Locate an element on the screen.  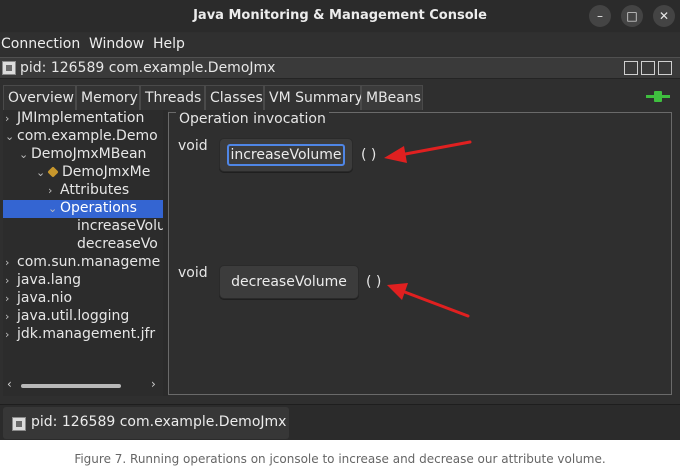
tree-node-increasevolume: increaseVolu is located at coordinates (120, 227).